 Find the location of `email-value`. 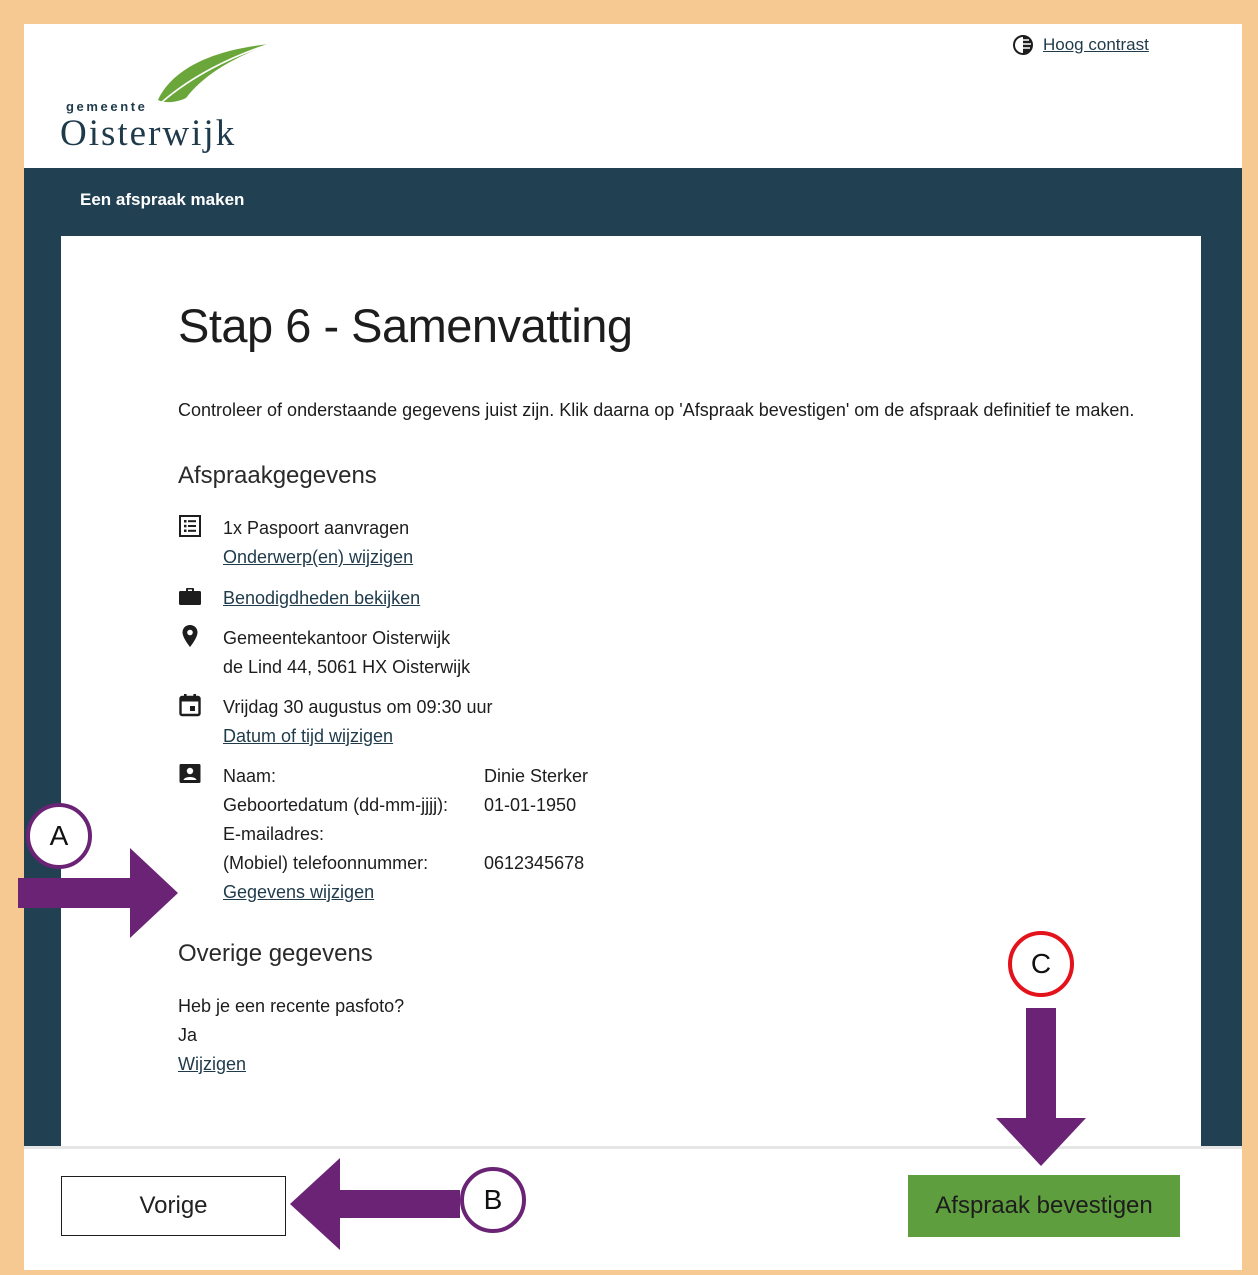

email-value is located at coordinates (536, 834).